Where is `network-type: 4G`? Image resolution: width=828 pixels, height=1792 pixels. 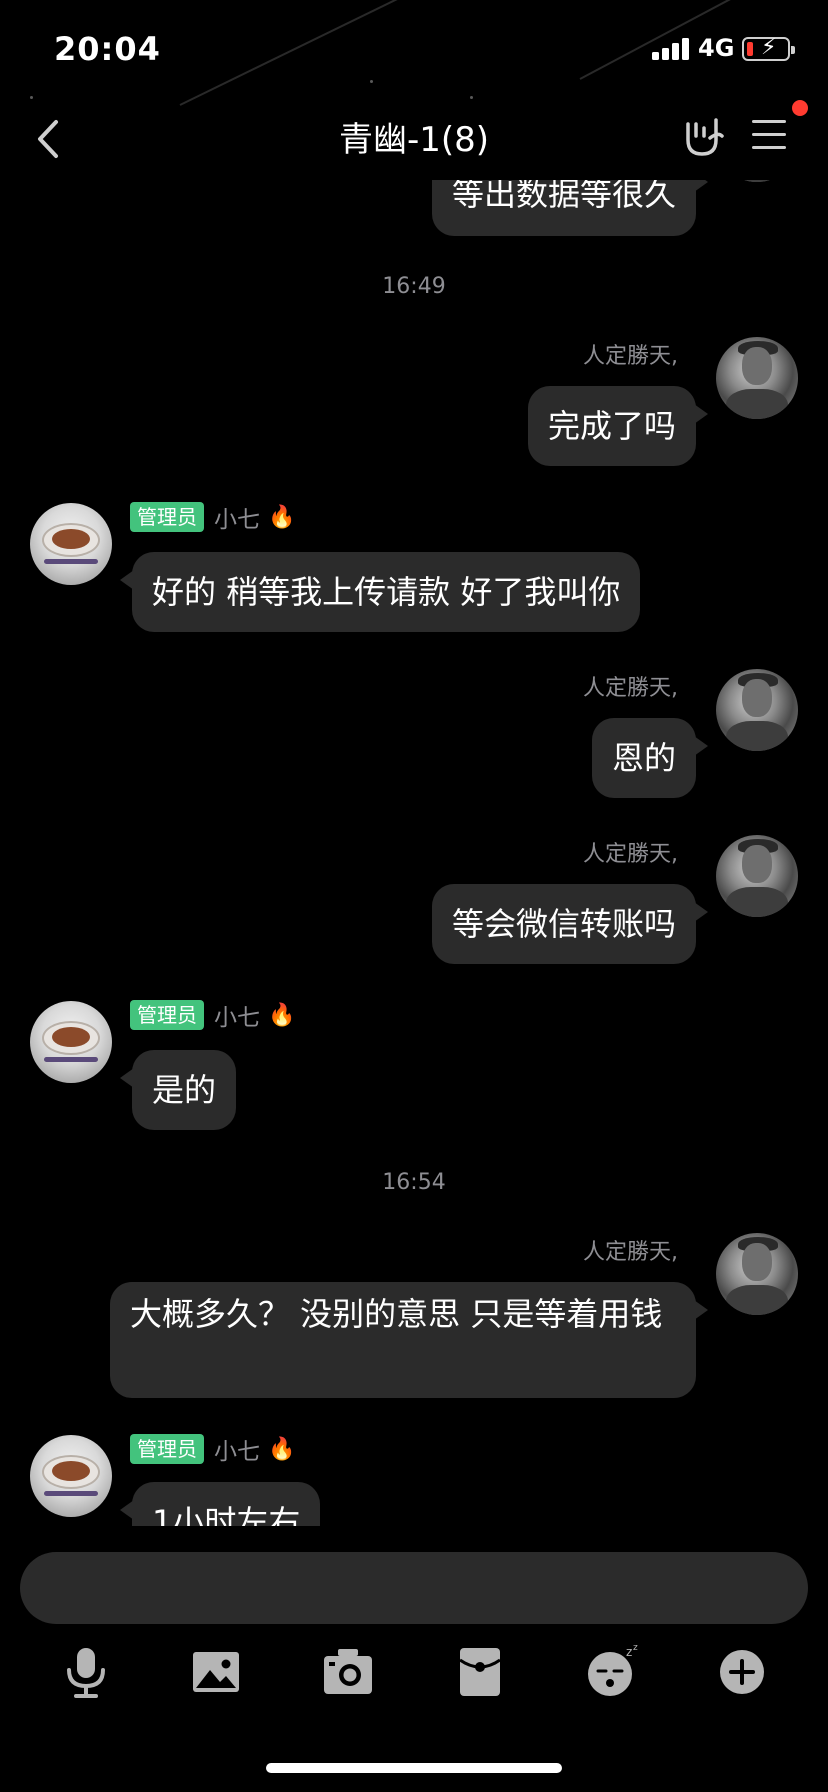 network-type: 4G is located at coordinates (716, 48).